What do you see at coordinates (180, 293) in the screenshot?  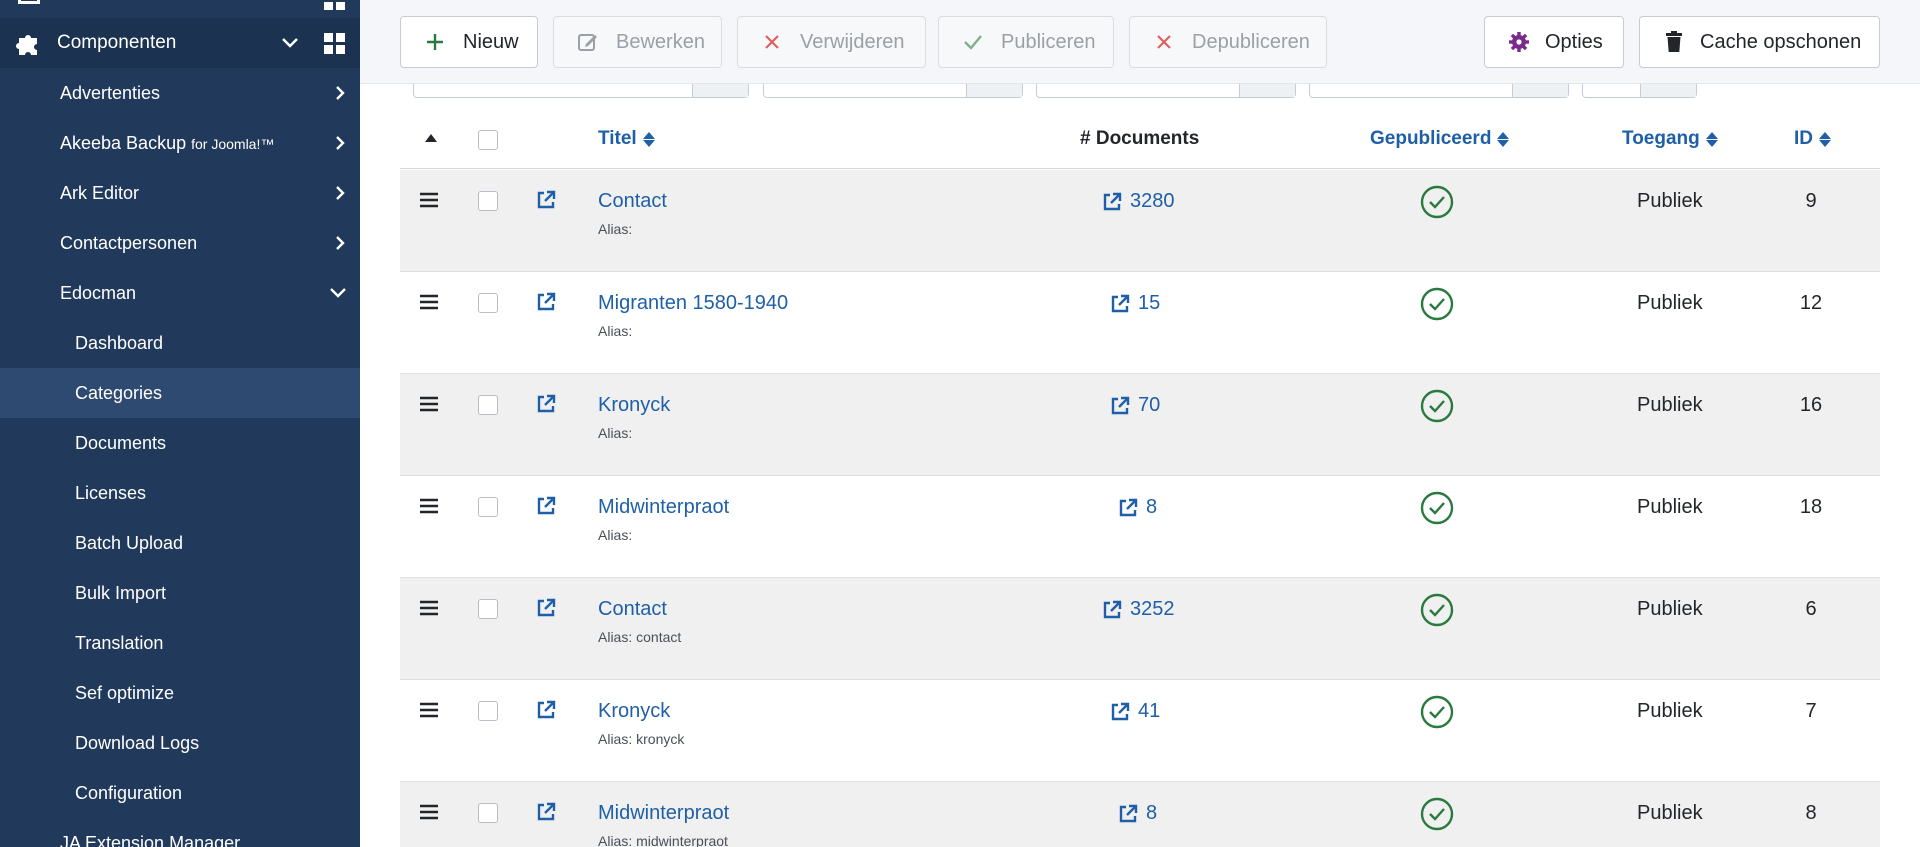 I see `sidebar-item-edocman: Edocman` at bounding box center [180, 293].